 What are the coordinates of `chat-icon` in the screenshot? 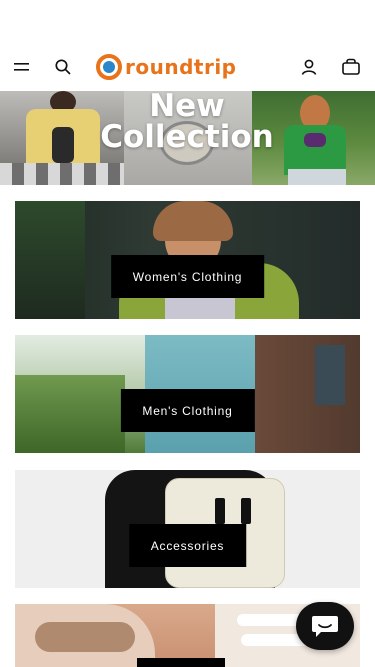 It's located at (325, 626).